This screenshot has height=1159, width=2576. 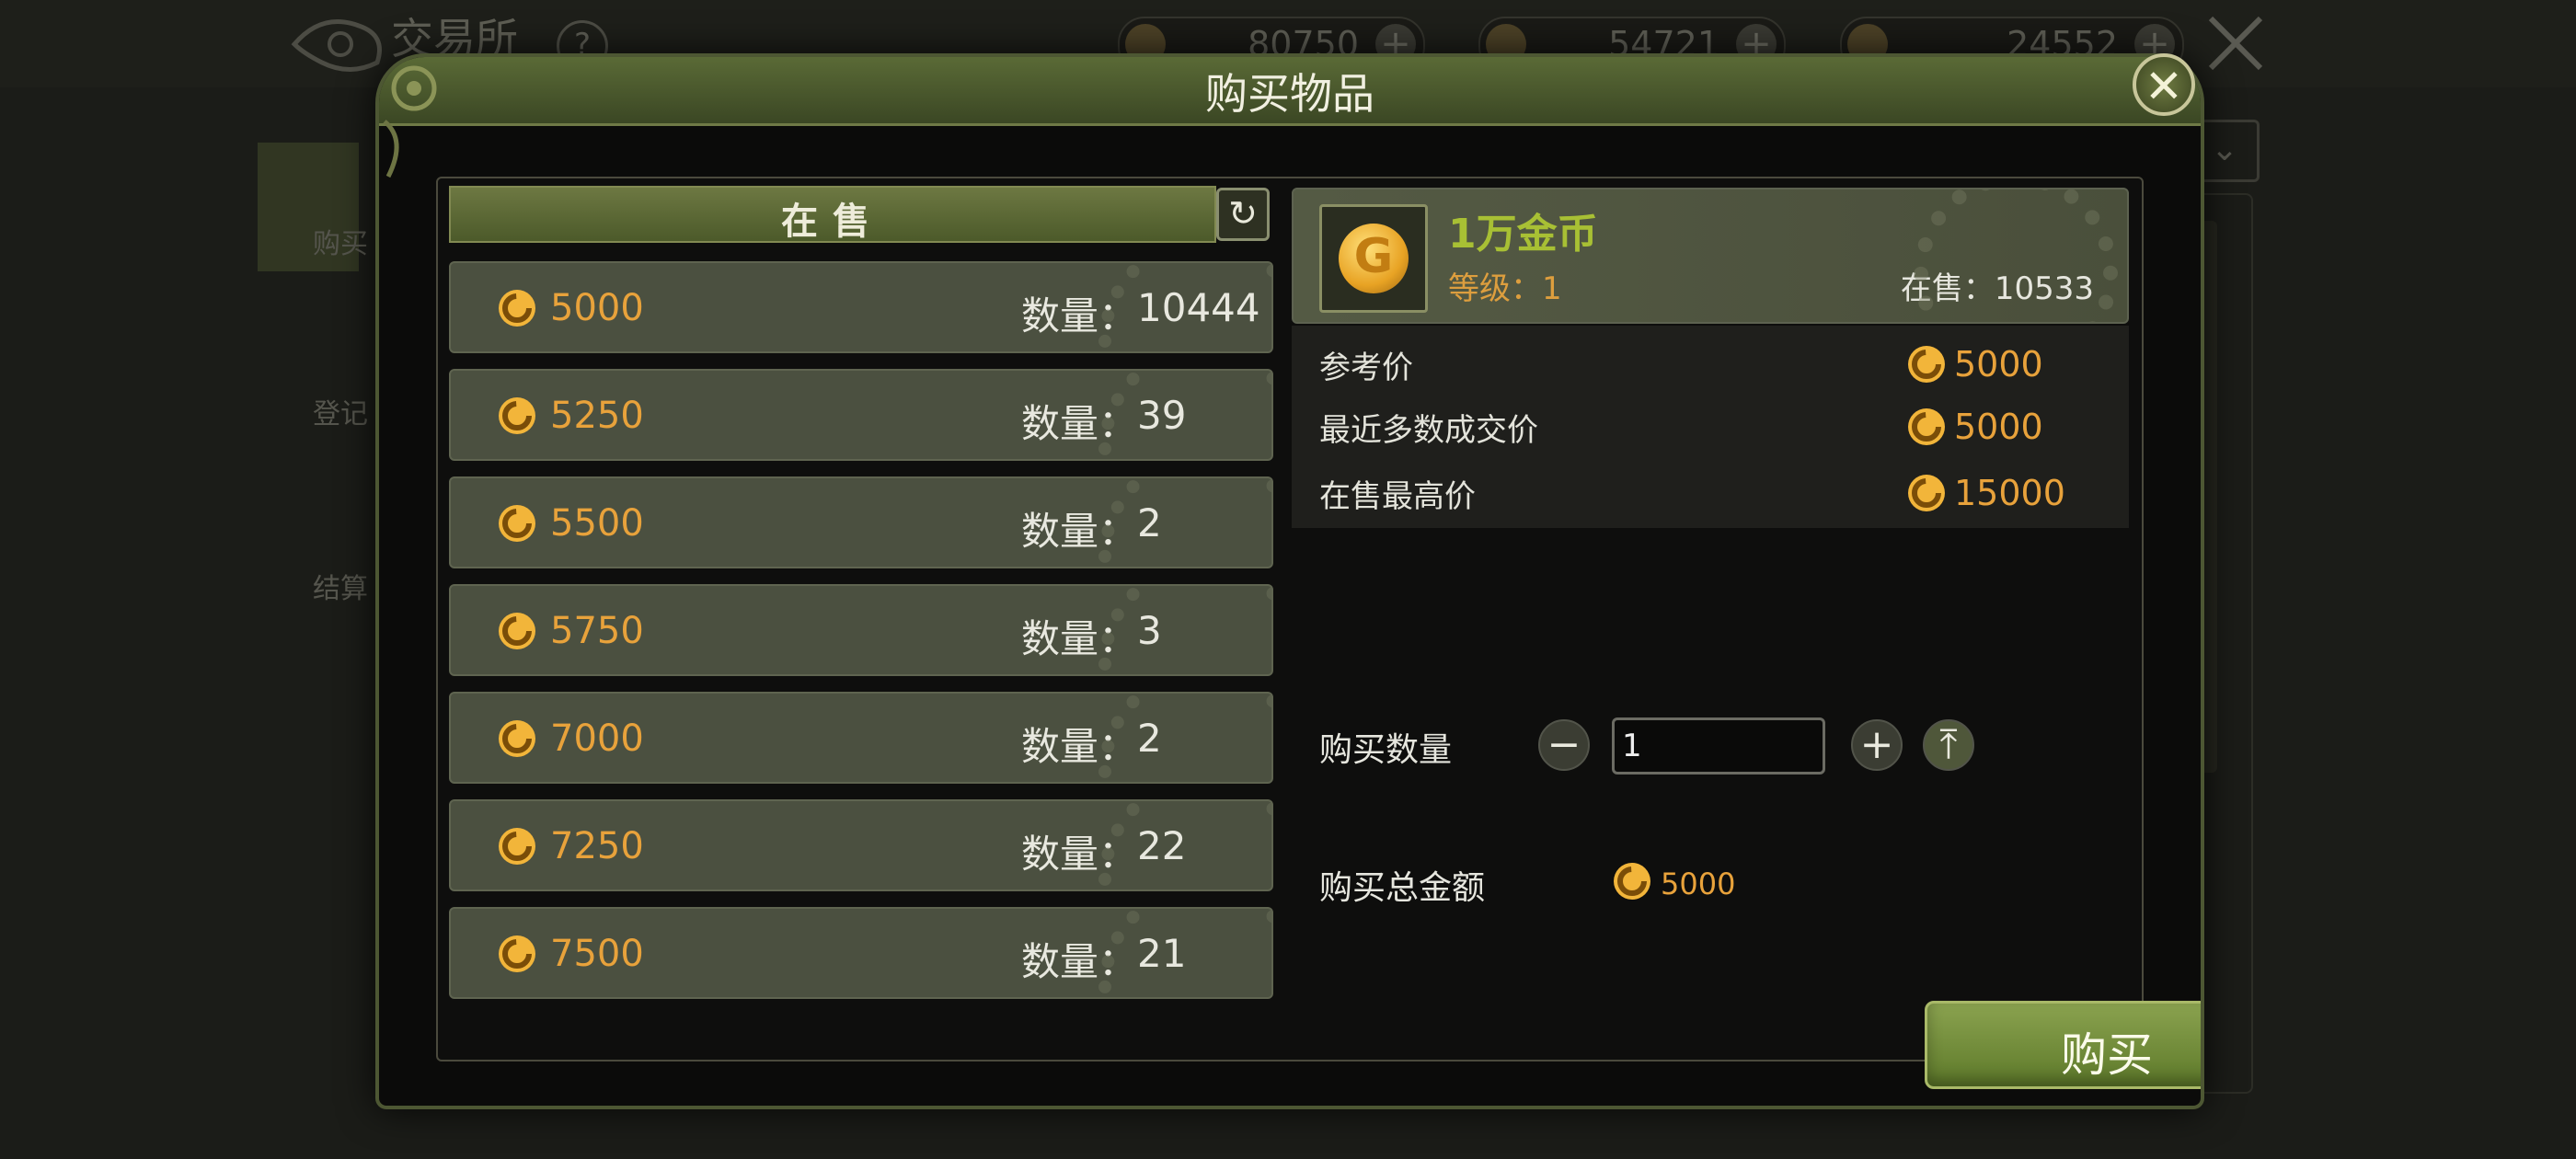 What do you see at coordinates (597, 954) in the screenshot?
I see `listing-price: 7500` at bounding box center [597, 954].